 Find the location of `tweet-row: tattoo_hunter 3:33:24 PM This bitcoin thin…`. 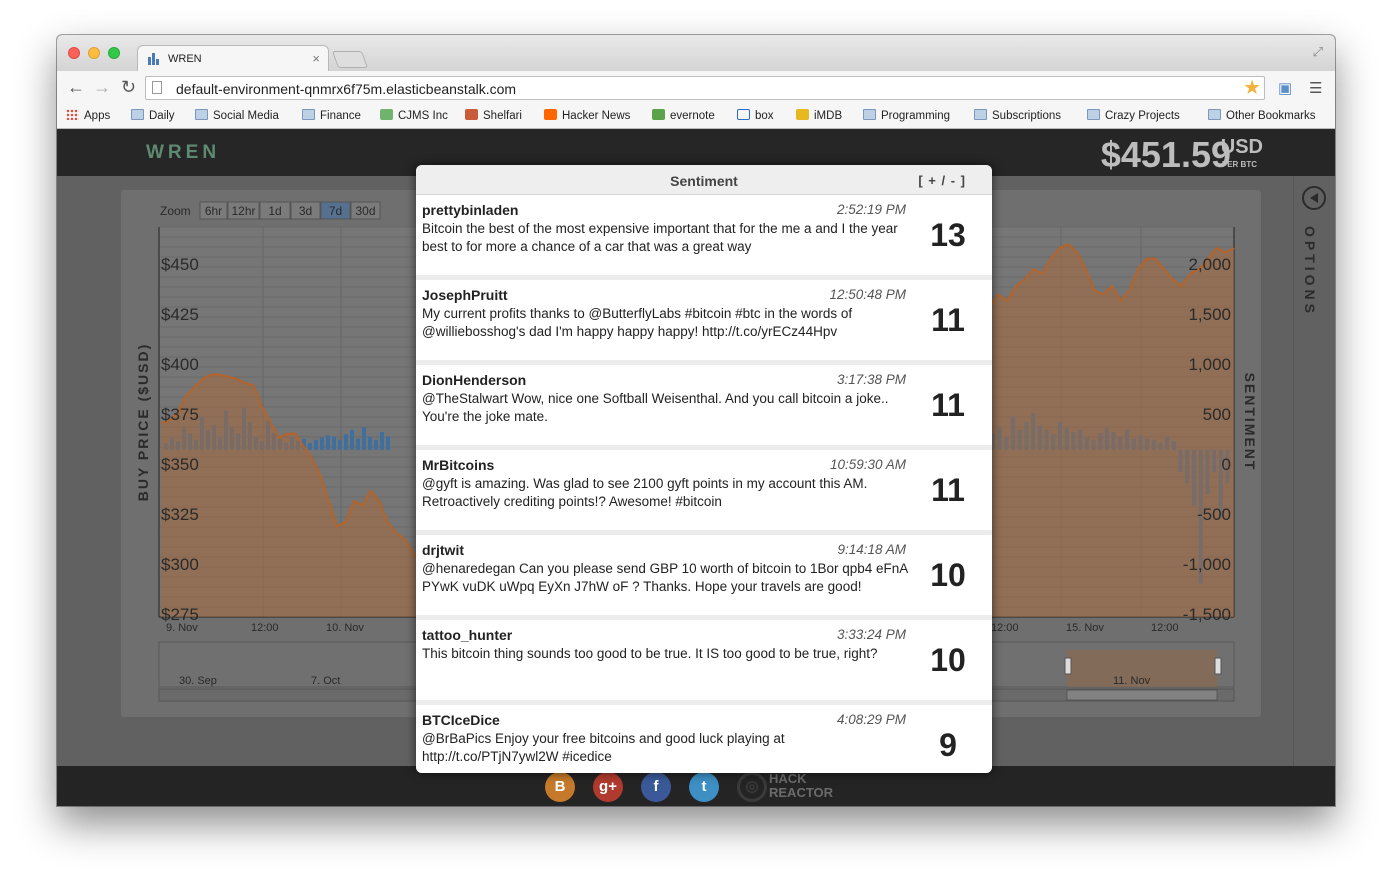

tweet-row: tattoo_hunter 3:33:24 PM This bitcoin thin… is located at coordinates (704, 662).